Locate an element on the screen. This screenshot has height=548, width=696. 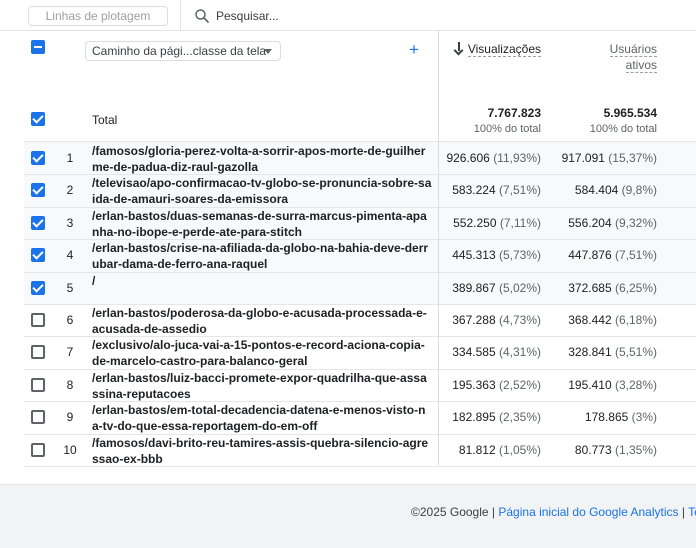
row-users: 447.876 (7,51%) is located at coordinates (587, 255).